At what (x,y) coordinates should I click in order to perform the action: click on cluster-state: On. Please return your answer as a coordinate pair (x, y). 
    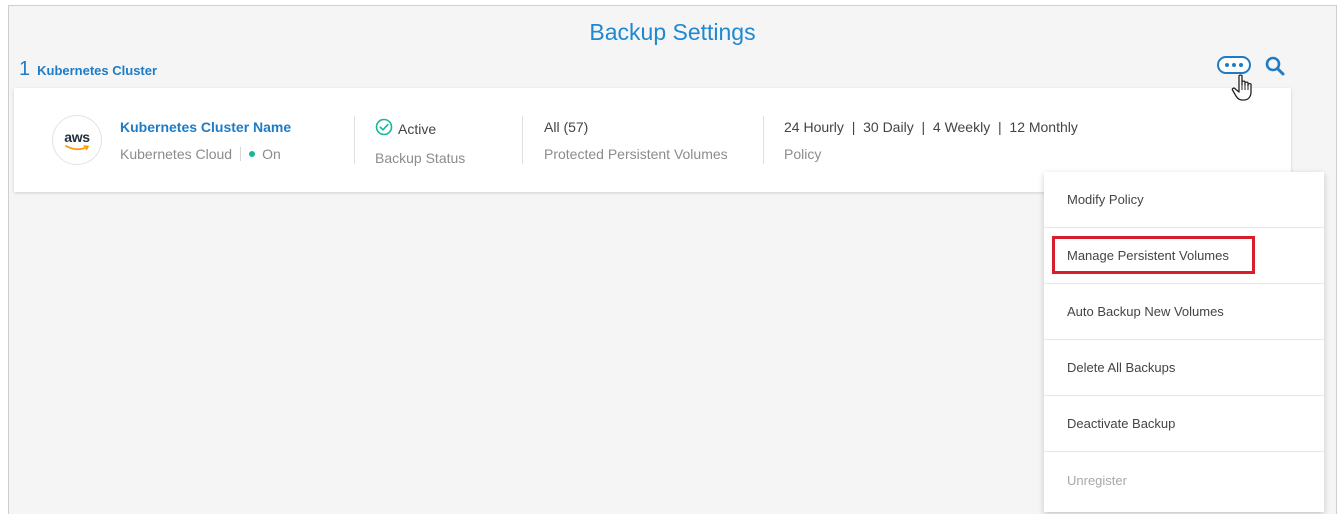
    Looking at the image, I should click on (271, 154).